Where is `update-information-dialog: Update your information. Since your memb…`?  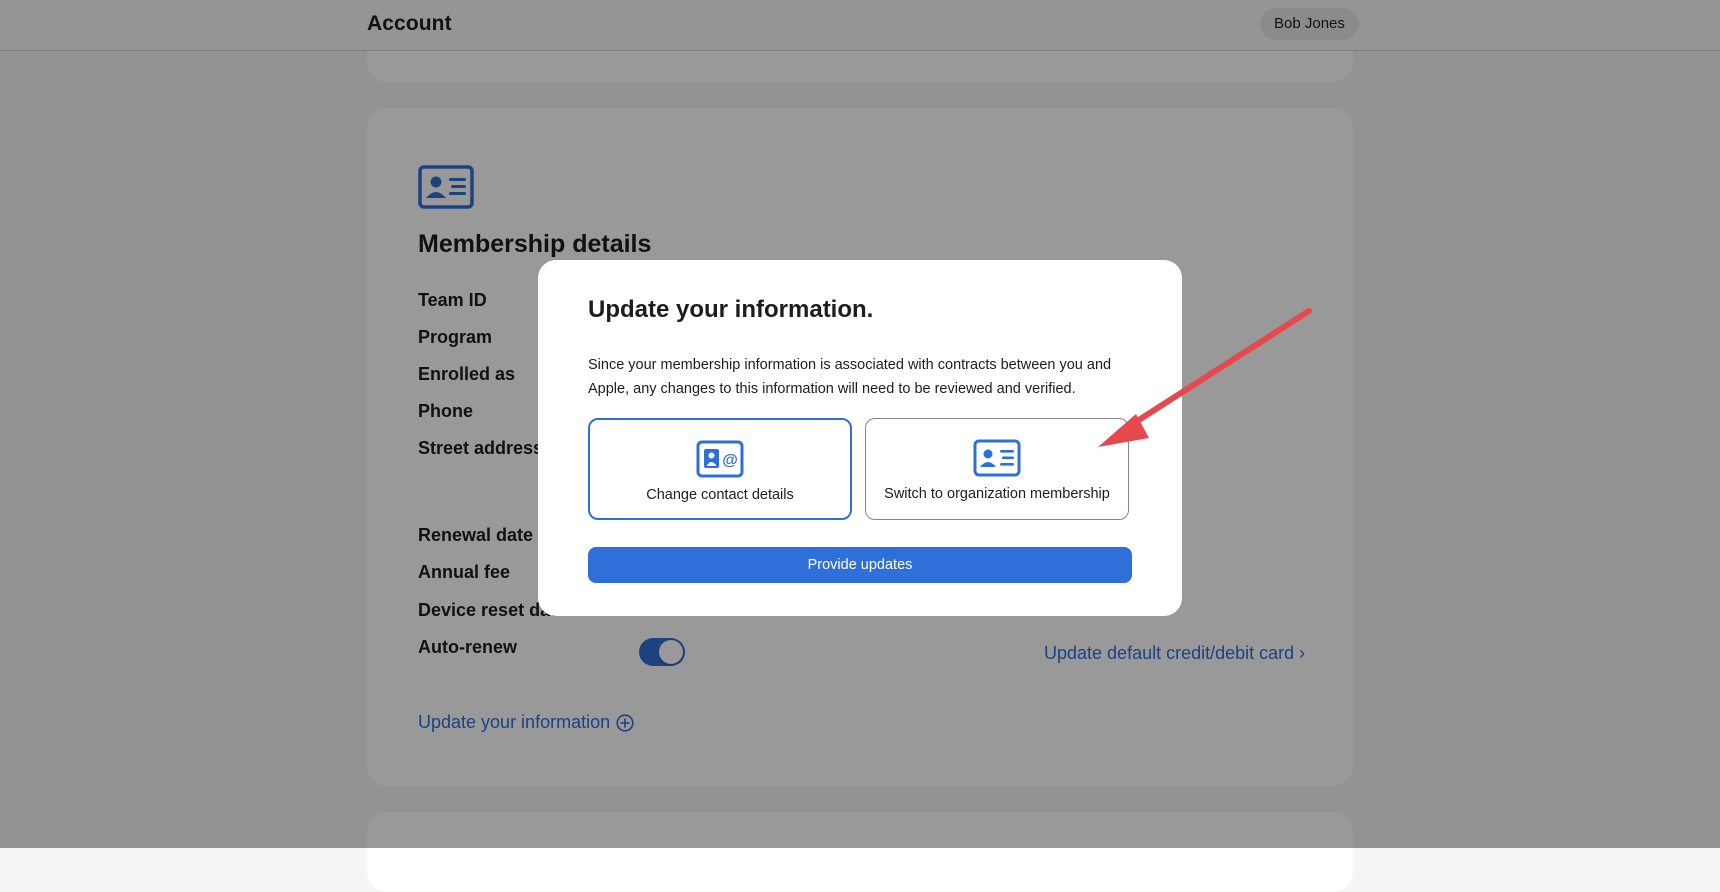 update-information-dialog: Update your information. Since your memb… is located at coordinates (860, 438).